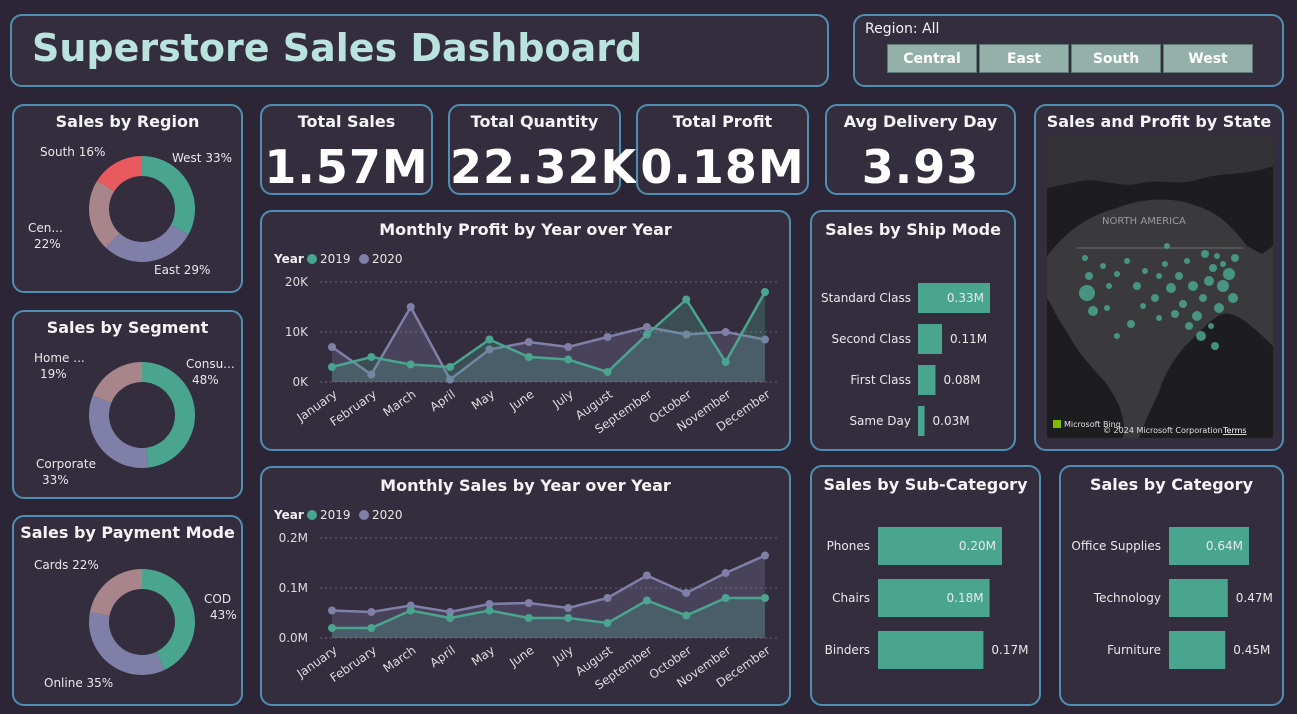 This screenshot has height=714, width=1297. What do you see at coordinates (104, 214) in the screenshot?
I see `donut-slice-central` at bounding box center [104, 214].